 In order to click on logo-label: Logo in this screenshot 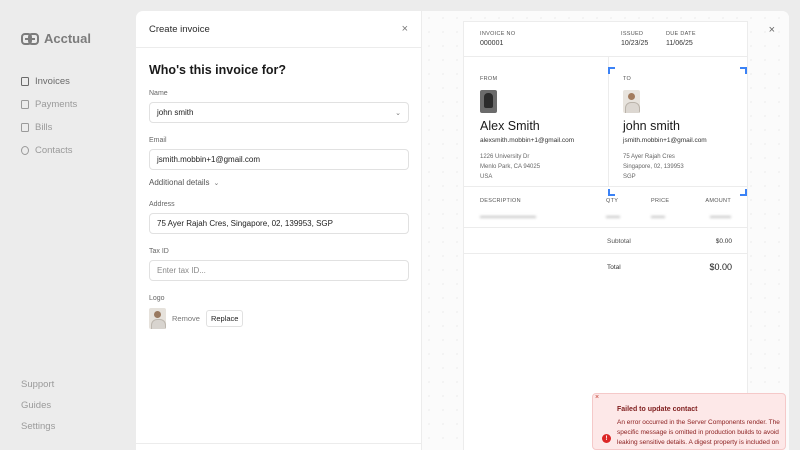, I will do `click(157, 298)`.